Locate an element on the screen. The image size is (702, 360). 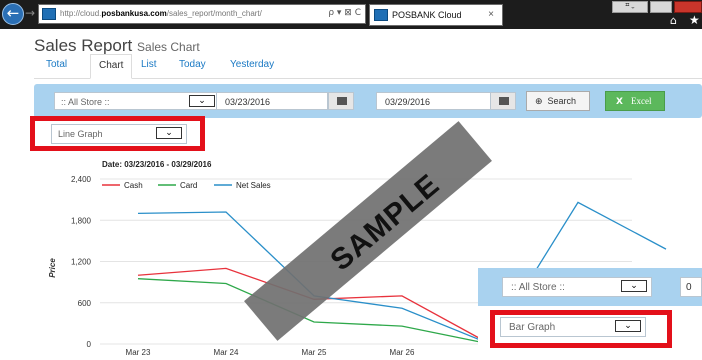
inset-store-select: :: All Store :: ⌄ is located at coordinates (577, 287).